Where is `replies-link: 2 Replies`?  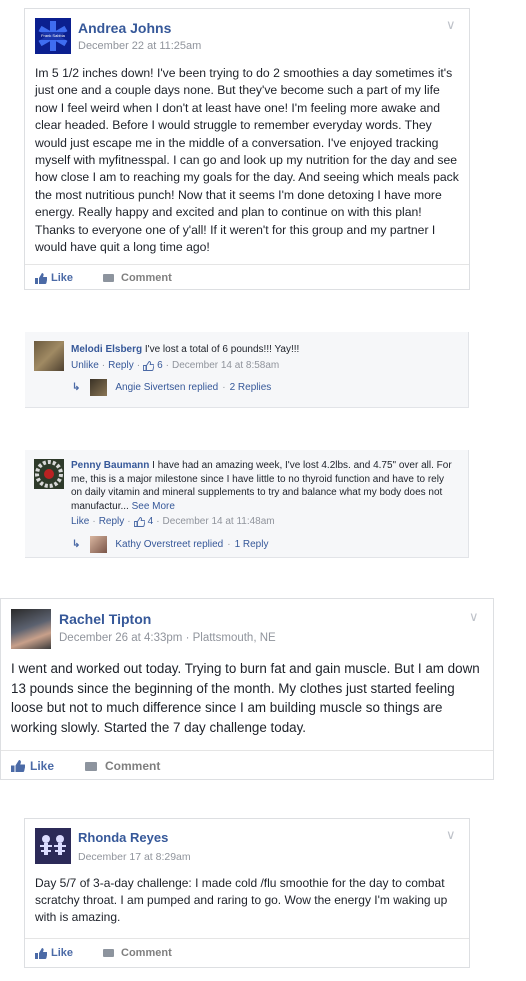 replies-link: 2 Replies is located at coordinates (251, 387).